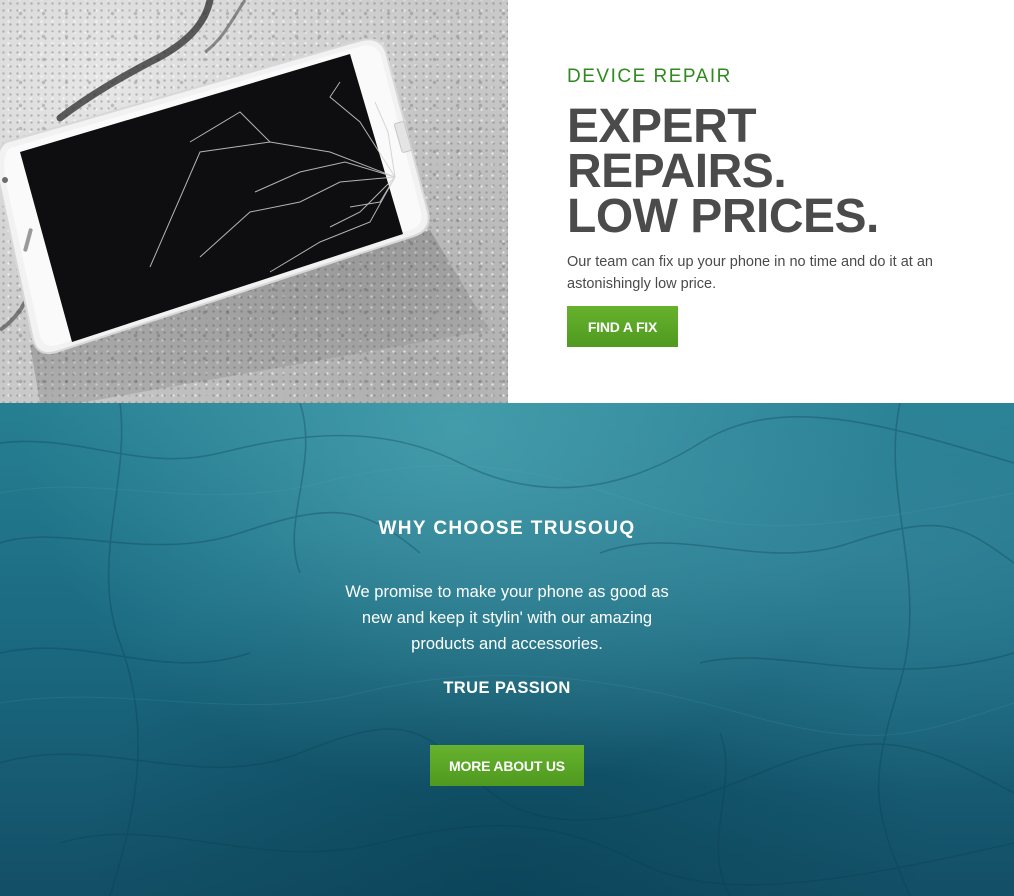 The width and height of the screenshot is (1014, 896). I want to click on hero-headline-line-2: REPAIRS., so click(677, 171).